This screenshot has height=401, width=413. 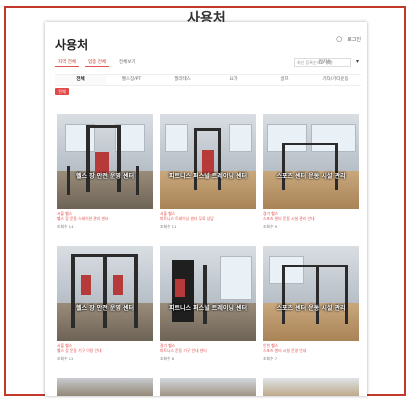 I want to click on card-name: 피트니스 운동 기구 안내 센터, so click(x=208, y=350).